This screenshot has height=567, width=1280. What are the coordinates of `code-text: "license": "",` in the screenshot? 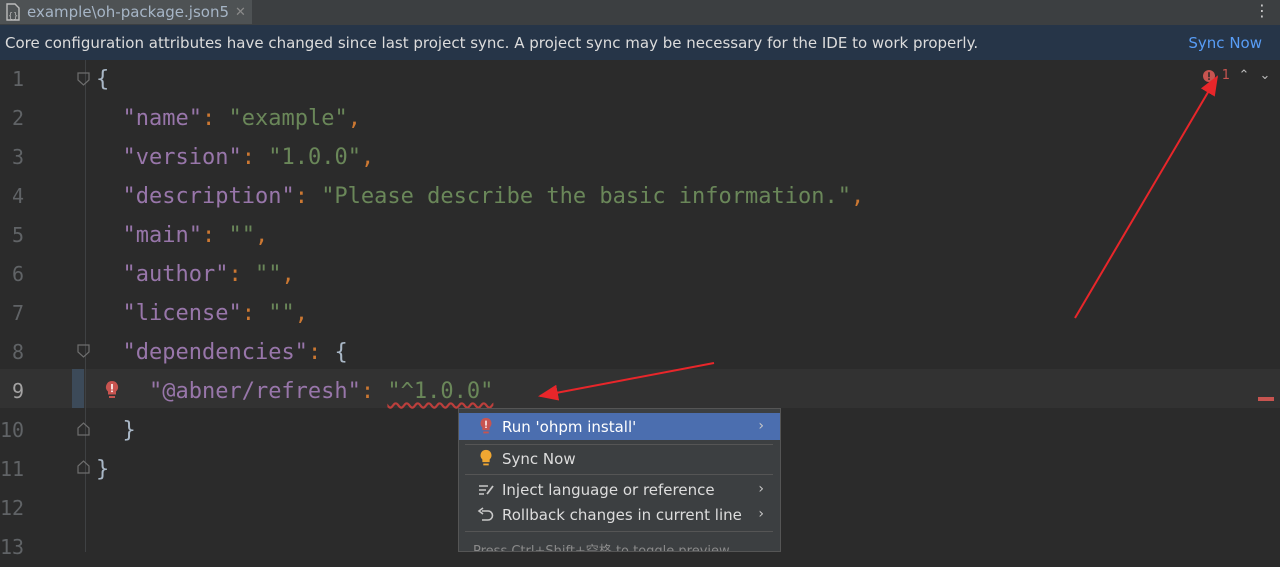 It's located at (202, 313).